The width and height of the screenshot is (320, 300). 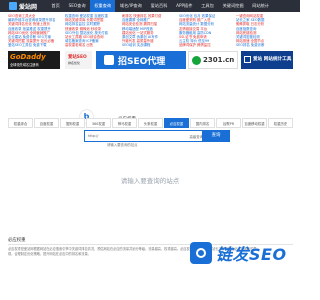 What do you see at coordinates (95, 45) in the screenshot?
I see `ad-link: 高权重老域名 出售` at bounding box center [95, 45].